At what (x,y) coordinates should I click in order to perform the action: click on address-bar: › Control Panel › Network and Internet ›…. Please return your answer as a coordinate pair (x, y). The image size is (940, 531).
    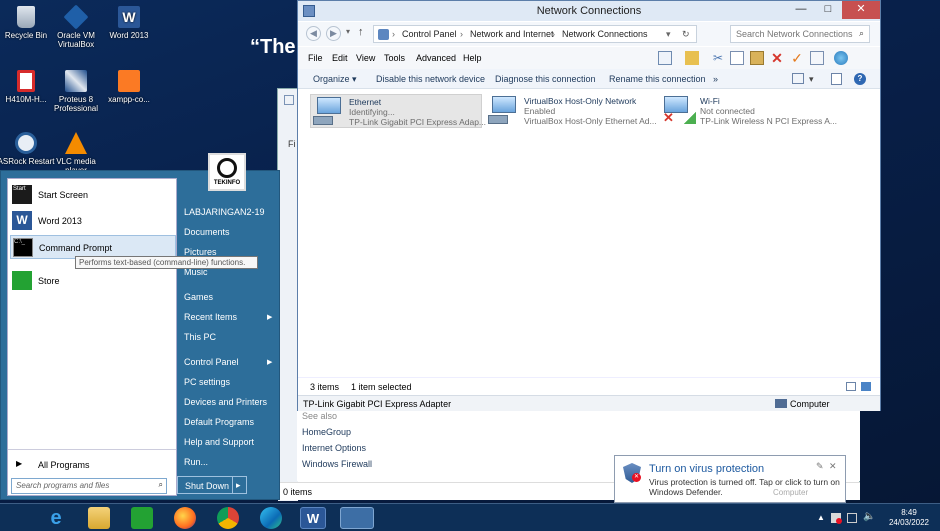
    Looking at the image, I should click on (535, 34).